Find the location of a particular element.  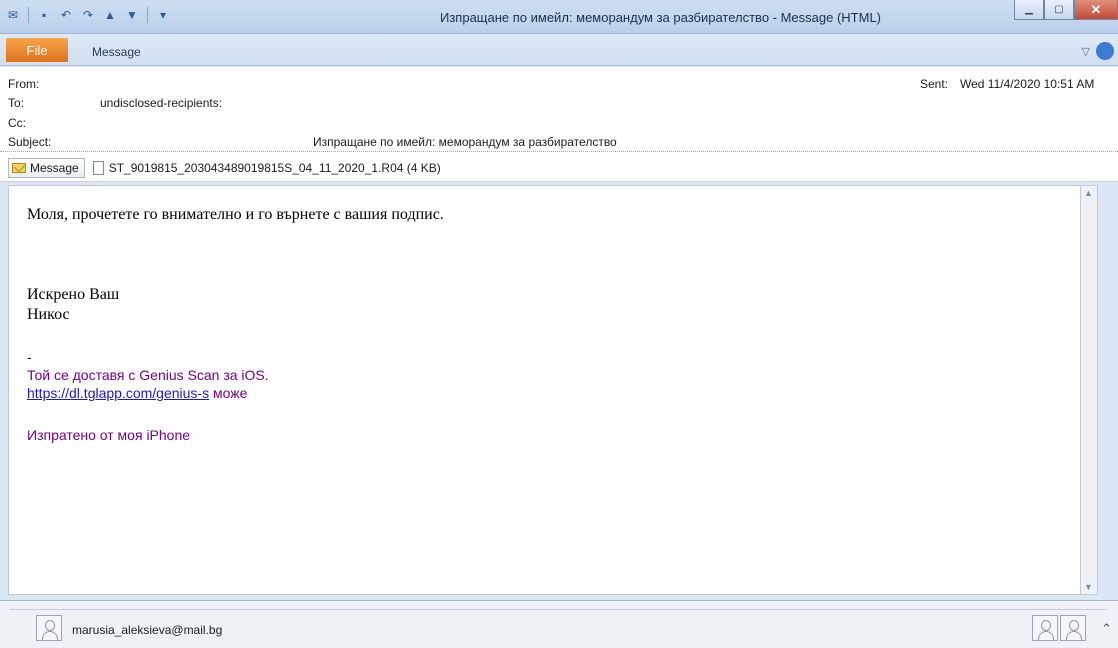

scroll-down-icon: ▼ is located at coordinates (1088, 587).